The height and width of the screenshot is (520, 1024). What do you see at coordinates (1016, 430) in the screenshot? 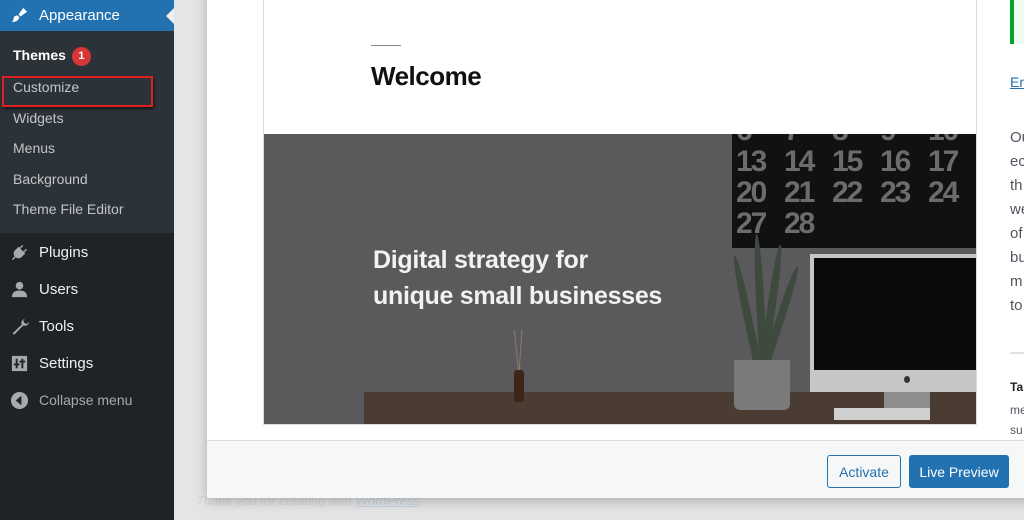
I see `tag-line: su` at bounding box center [1016, 430].